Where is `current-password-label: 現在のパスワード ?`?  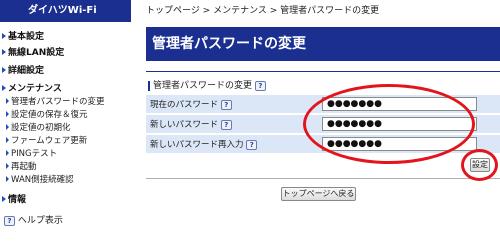
current-password-label: 現在のパスワード ? is located at coordinates (191, 104).